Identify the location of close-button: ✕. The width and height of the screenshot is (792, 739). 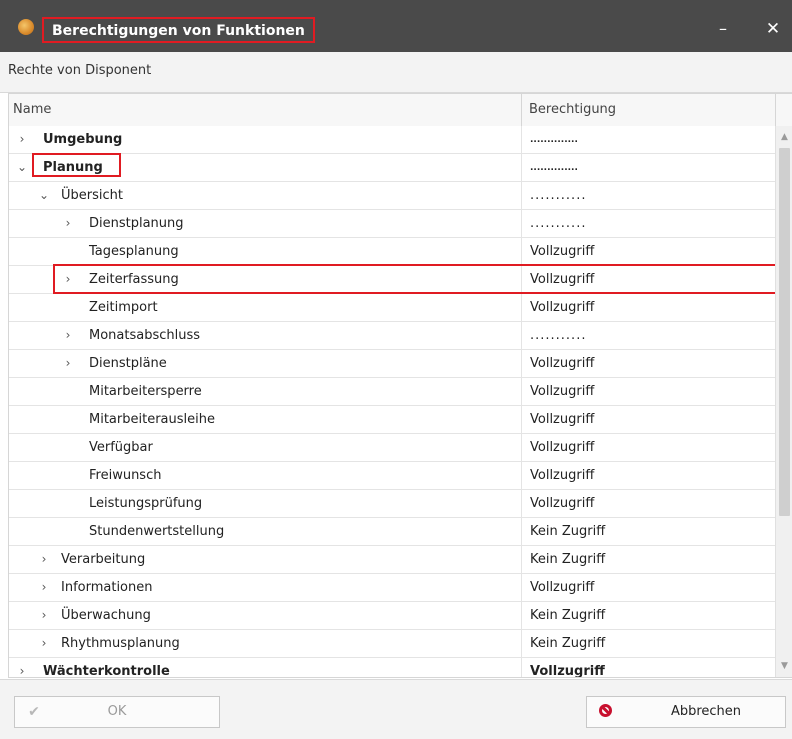
(773, 29).